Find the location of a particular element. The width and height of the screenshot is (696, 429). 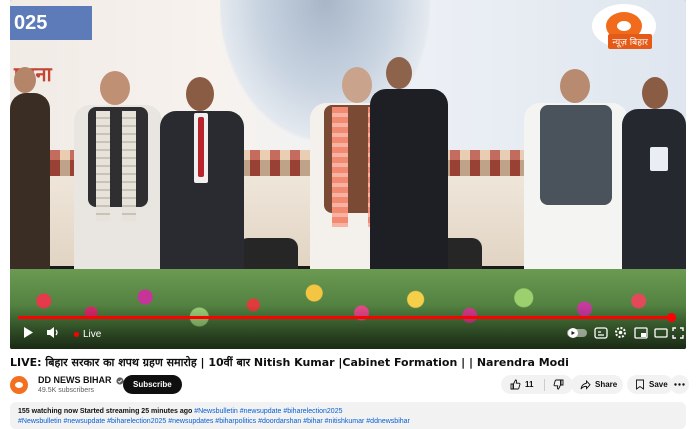

share-label: Share is located at coordinates (606, 384).